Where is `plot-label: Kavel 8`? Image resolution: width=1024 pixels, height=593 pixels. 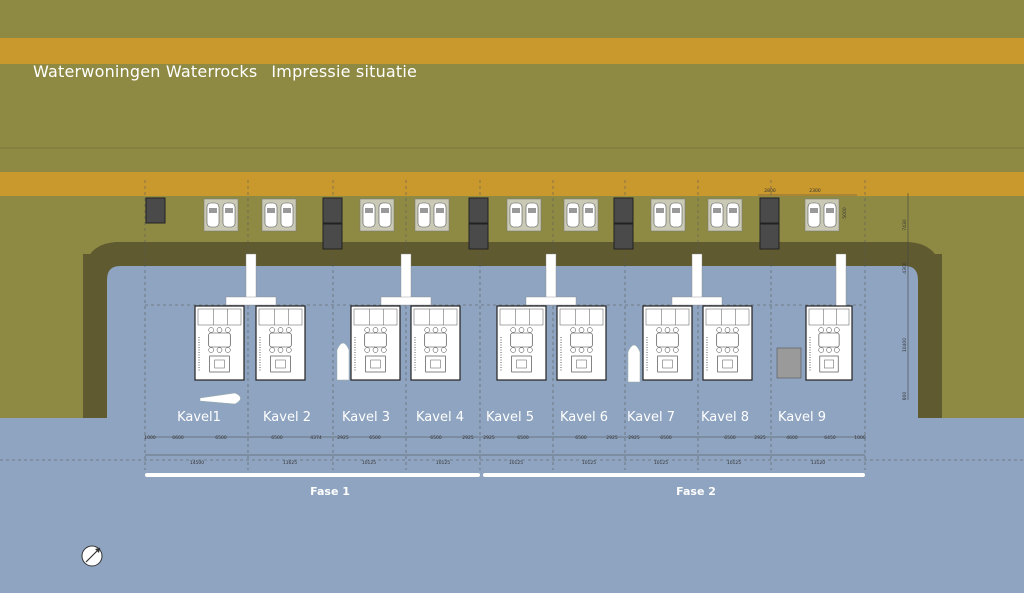
plot-label: Kavel 8 is located at coordinates (725, 417).